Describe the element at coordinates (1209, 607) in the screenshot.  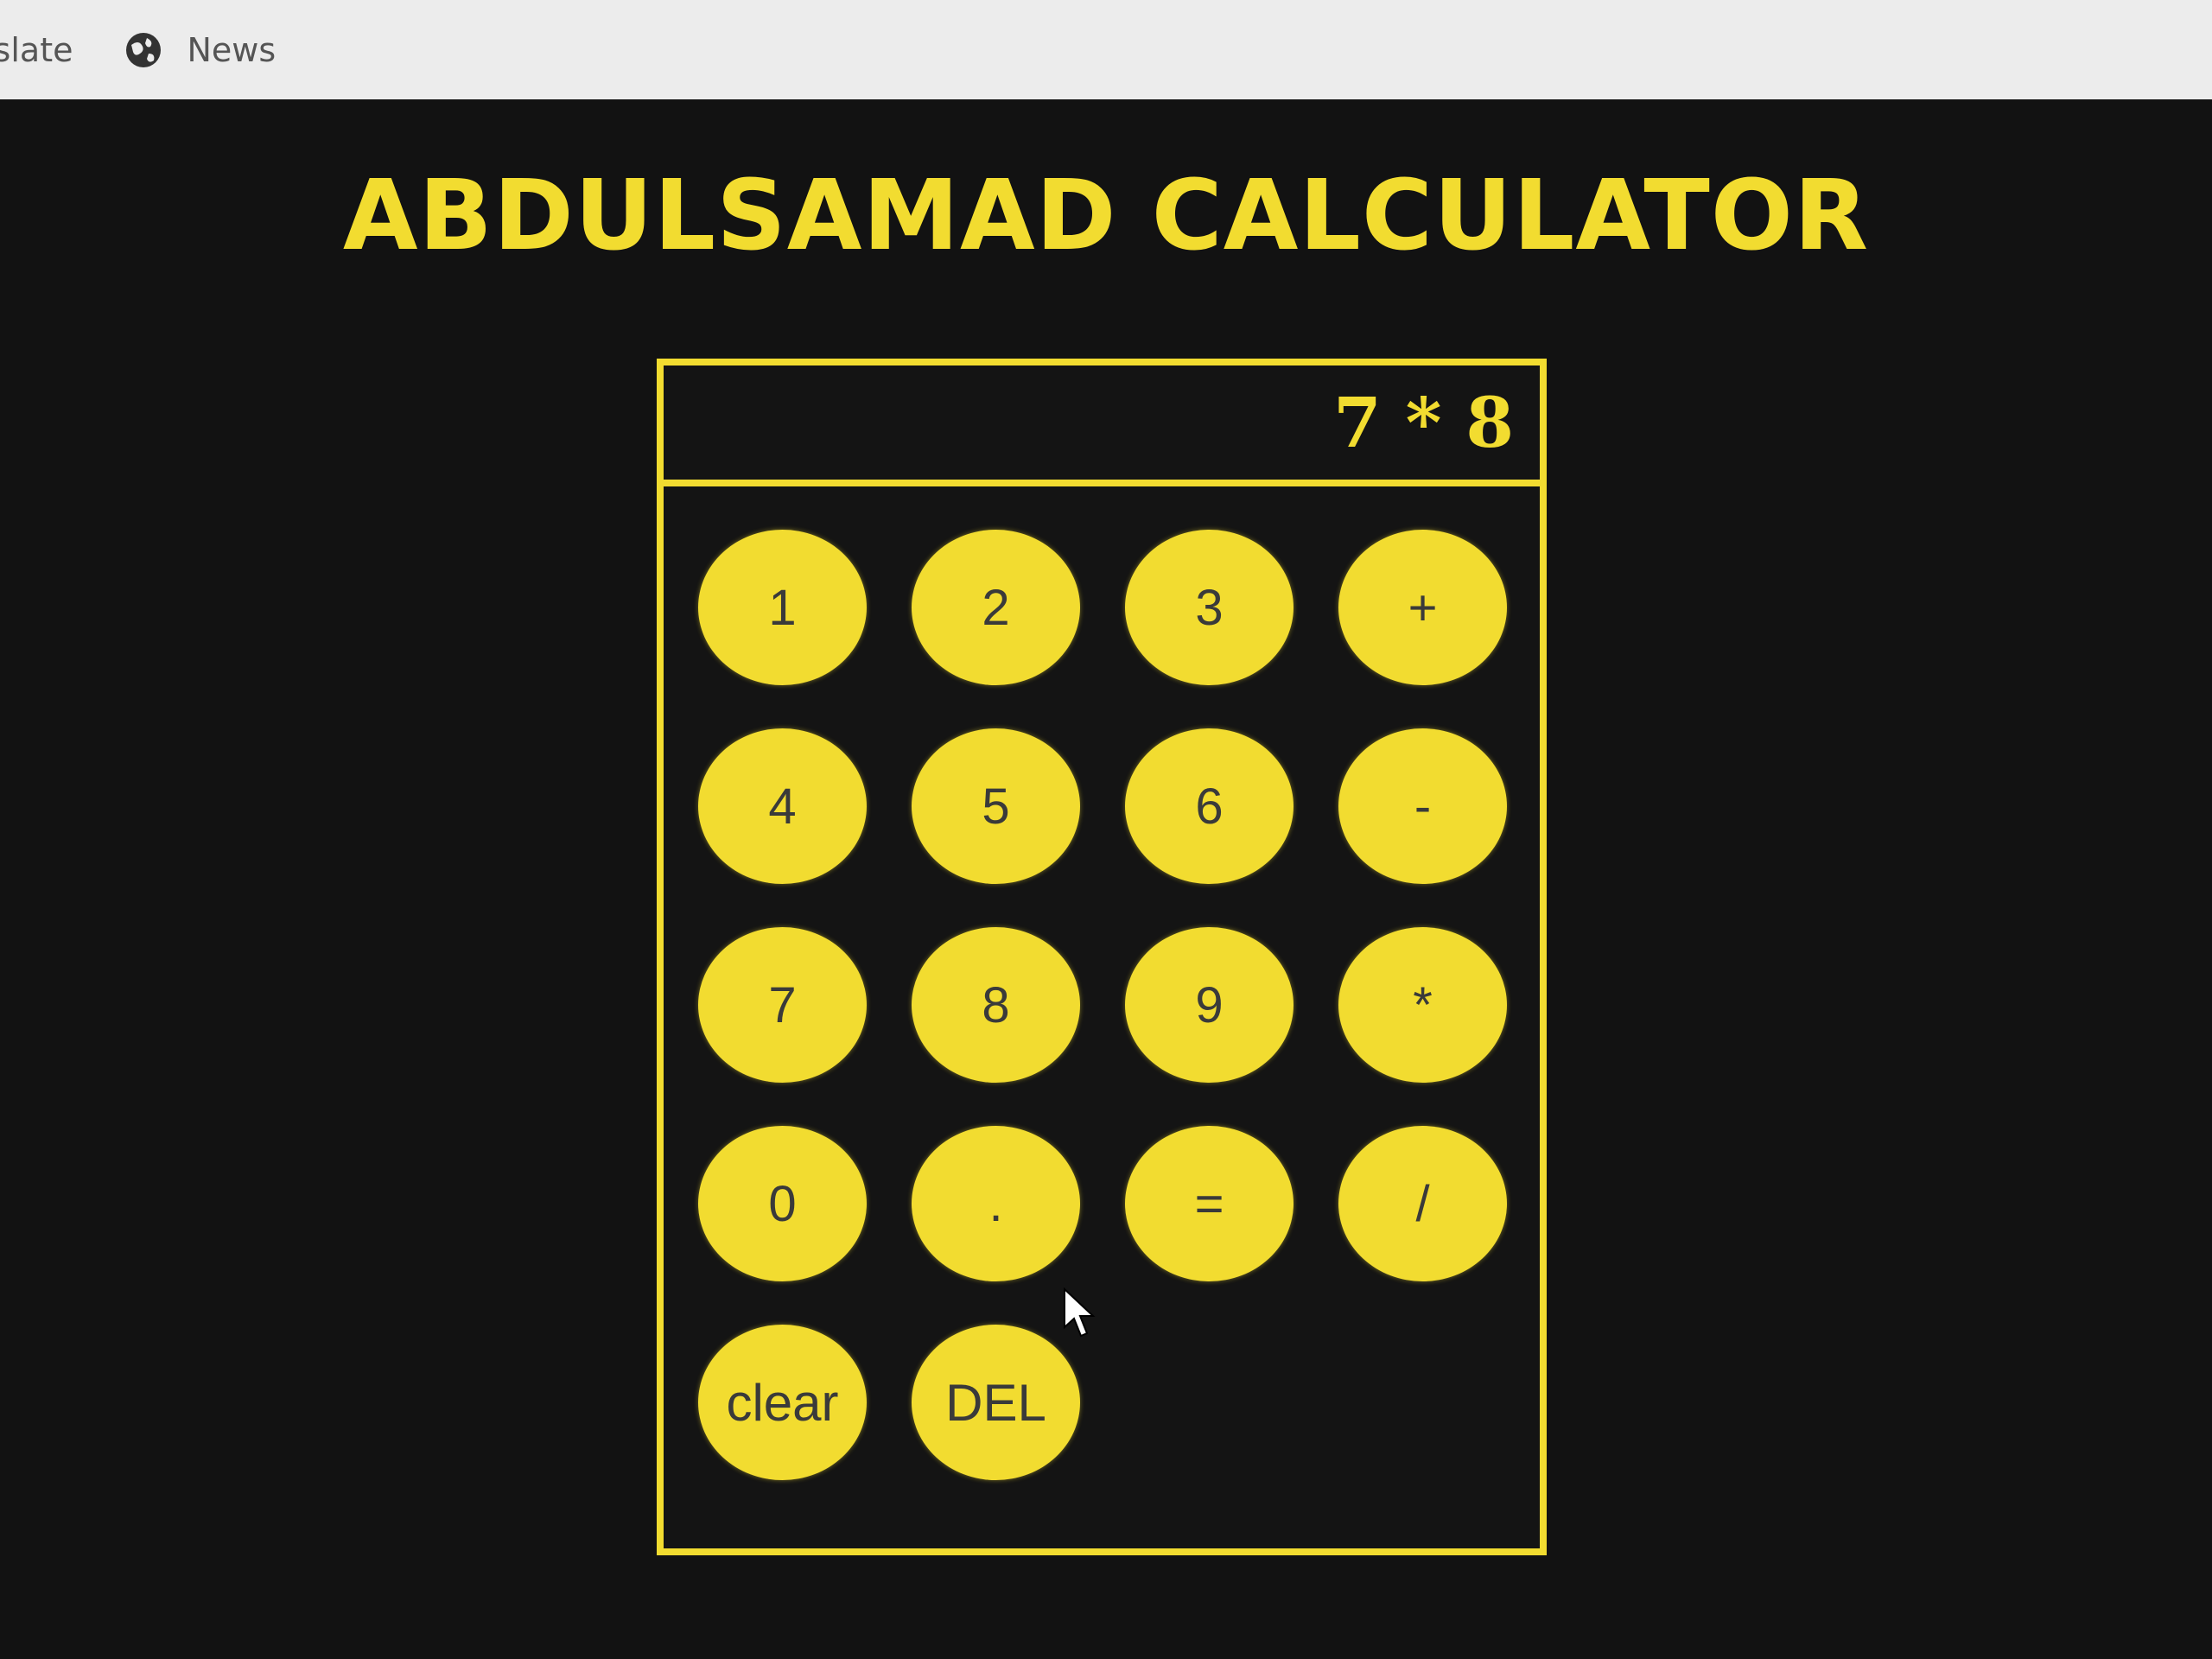
I see `key-3: 3` at that location.